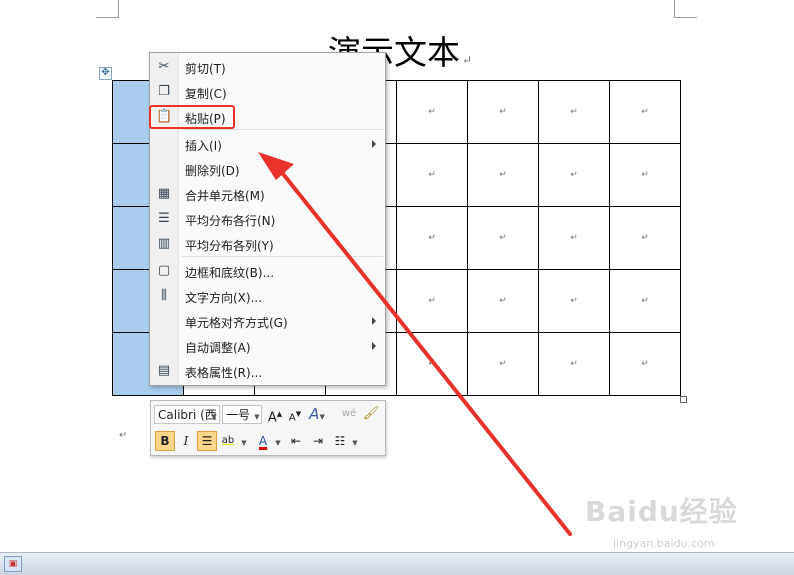 The image size is (794, 575). Describe the element at coordinates (661, 511) in the screenshot. I see `watermark-logo: Baidu经验` at that location.